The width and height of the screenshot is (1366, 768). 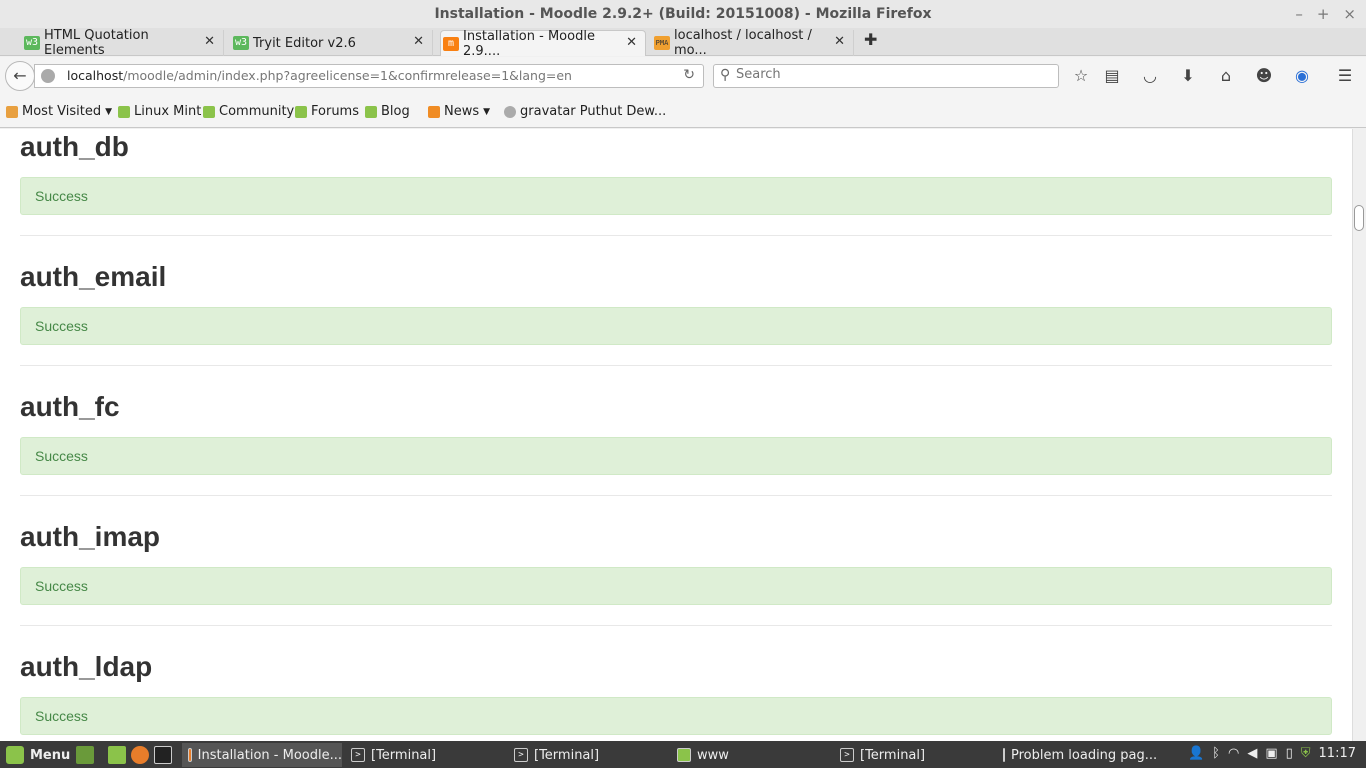 What do you see at coordinates (676, 562) in the screenshot?
I see `plugin-section-auth-imap: auth_imap Success` at bounding box center [676, 562].